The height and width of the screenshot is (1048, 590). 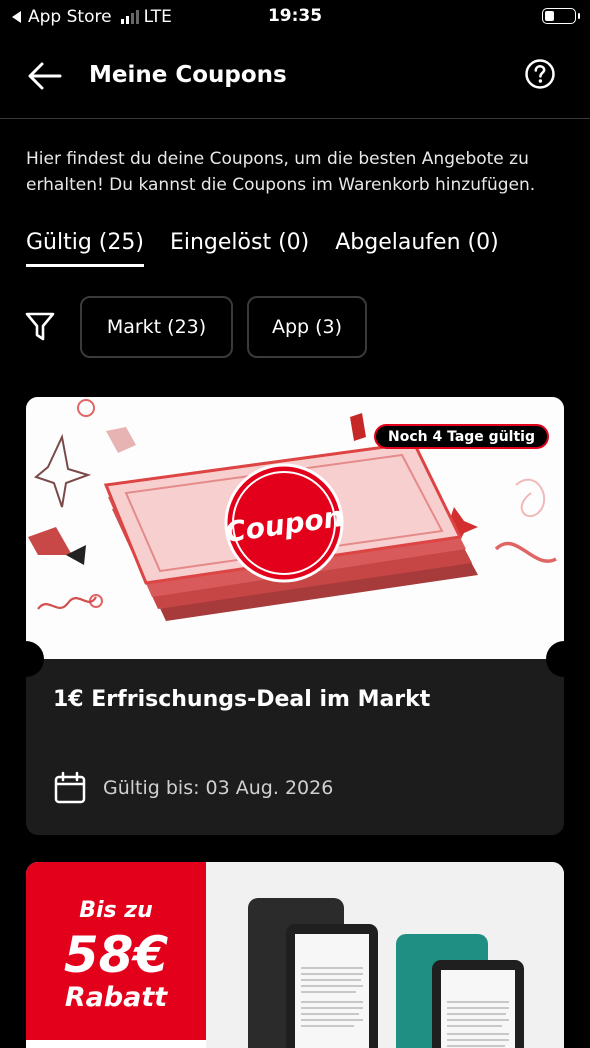 What do you see at coordinates (85, 248) in the screenshot?
I see `tab-valid: Gültig (25)` at bounding box center [85, 248].